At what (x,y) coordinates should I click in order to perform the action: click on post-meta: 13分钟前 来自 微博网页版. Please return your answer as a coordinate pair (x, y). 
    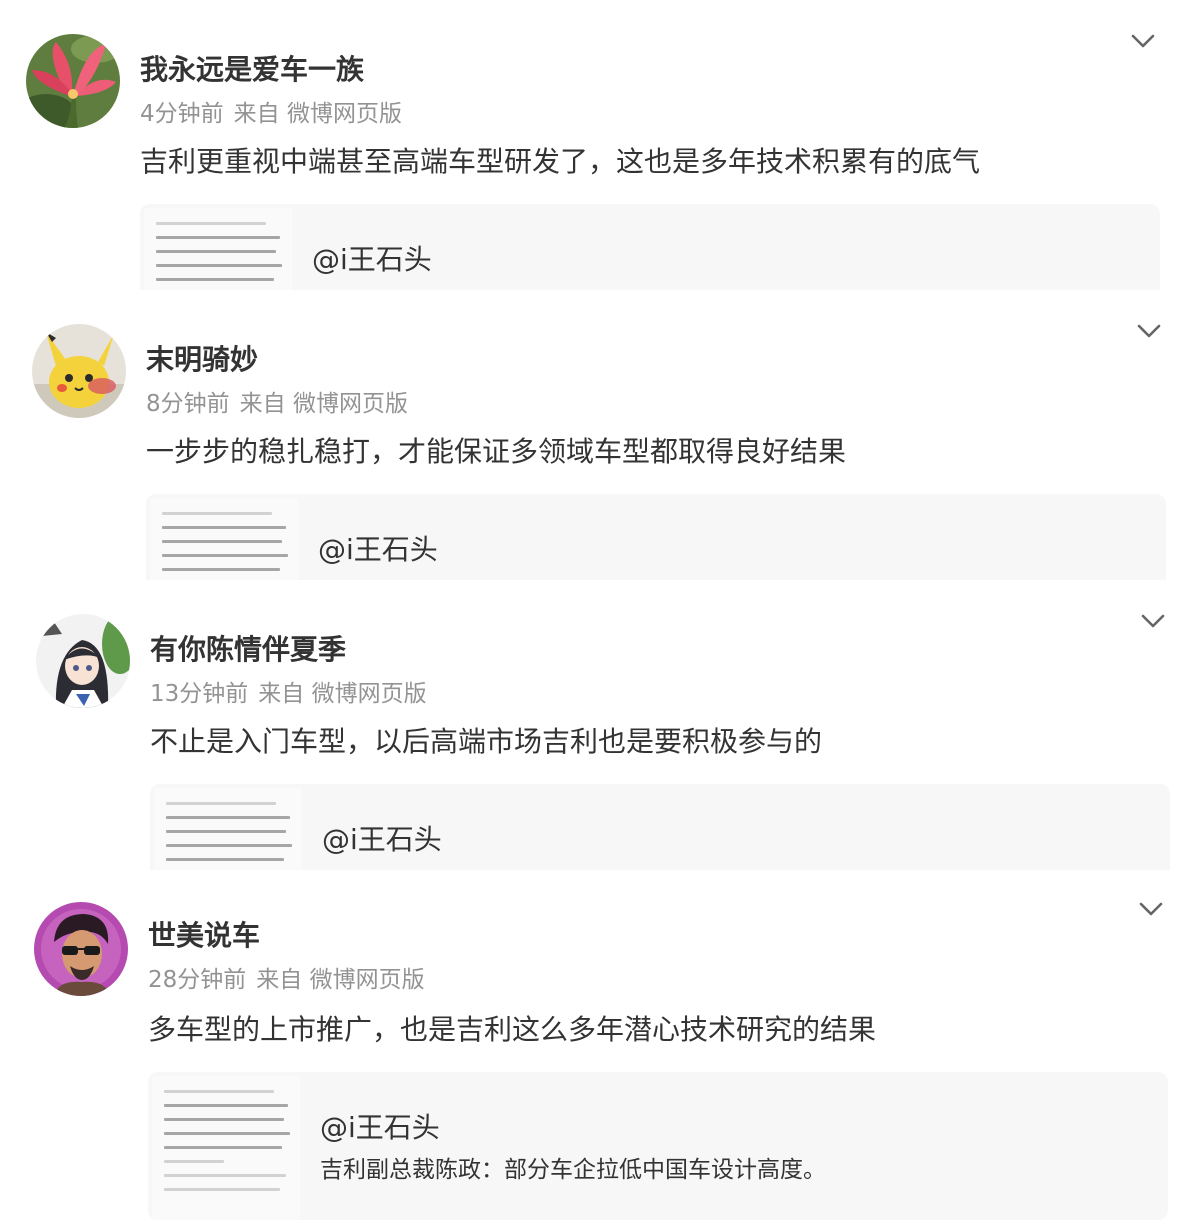
    Looking at the image, I should click on (293, 694).